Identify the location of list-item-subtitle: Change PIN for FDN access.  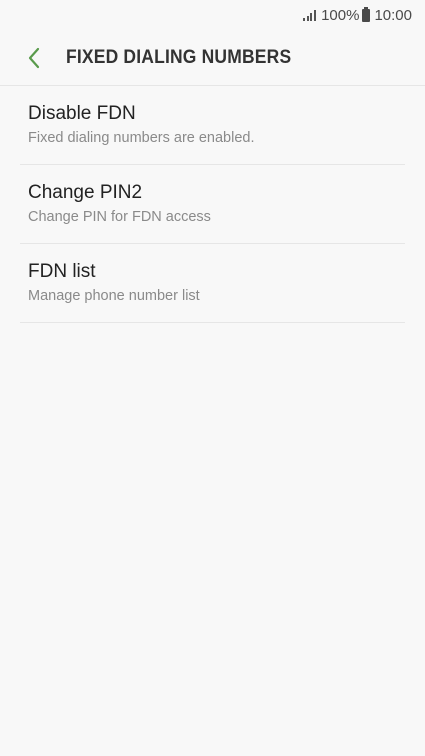
(119, 217).